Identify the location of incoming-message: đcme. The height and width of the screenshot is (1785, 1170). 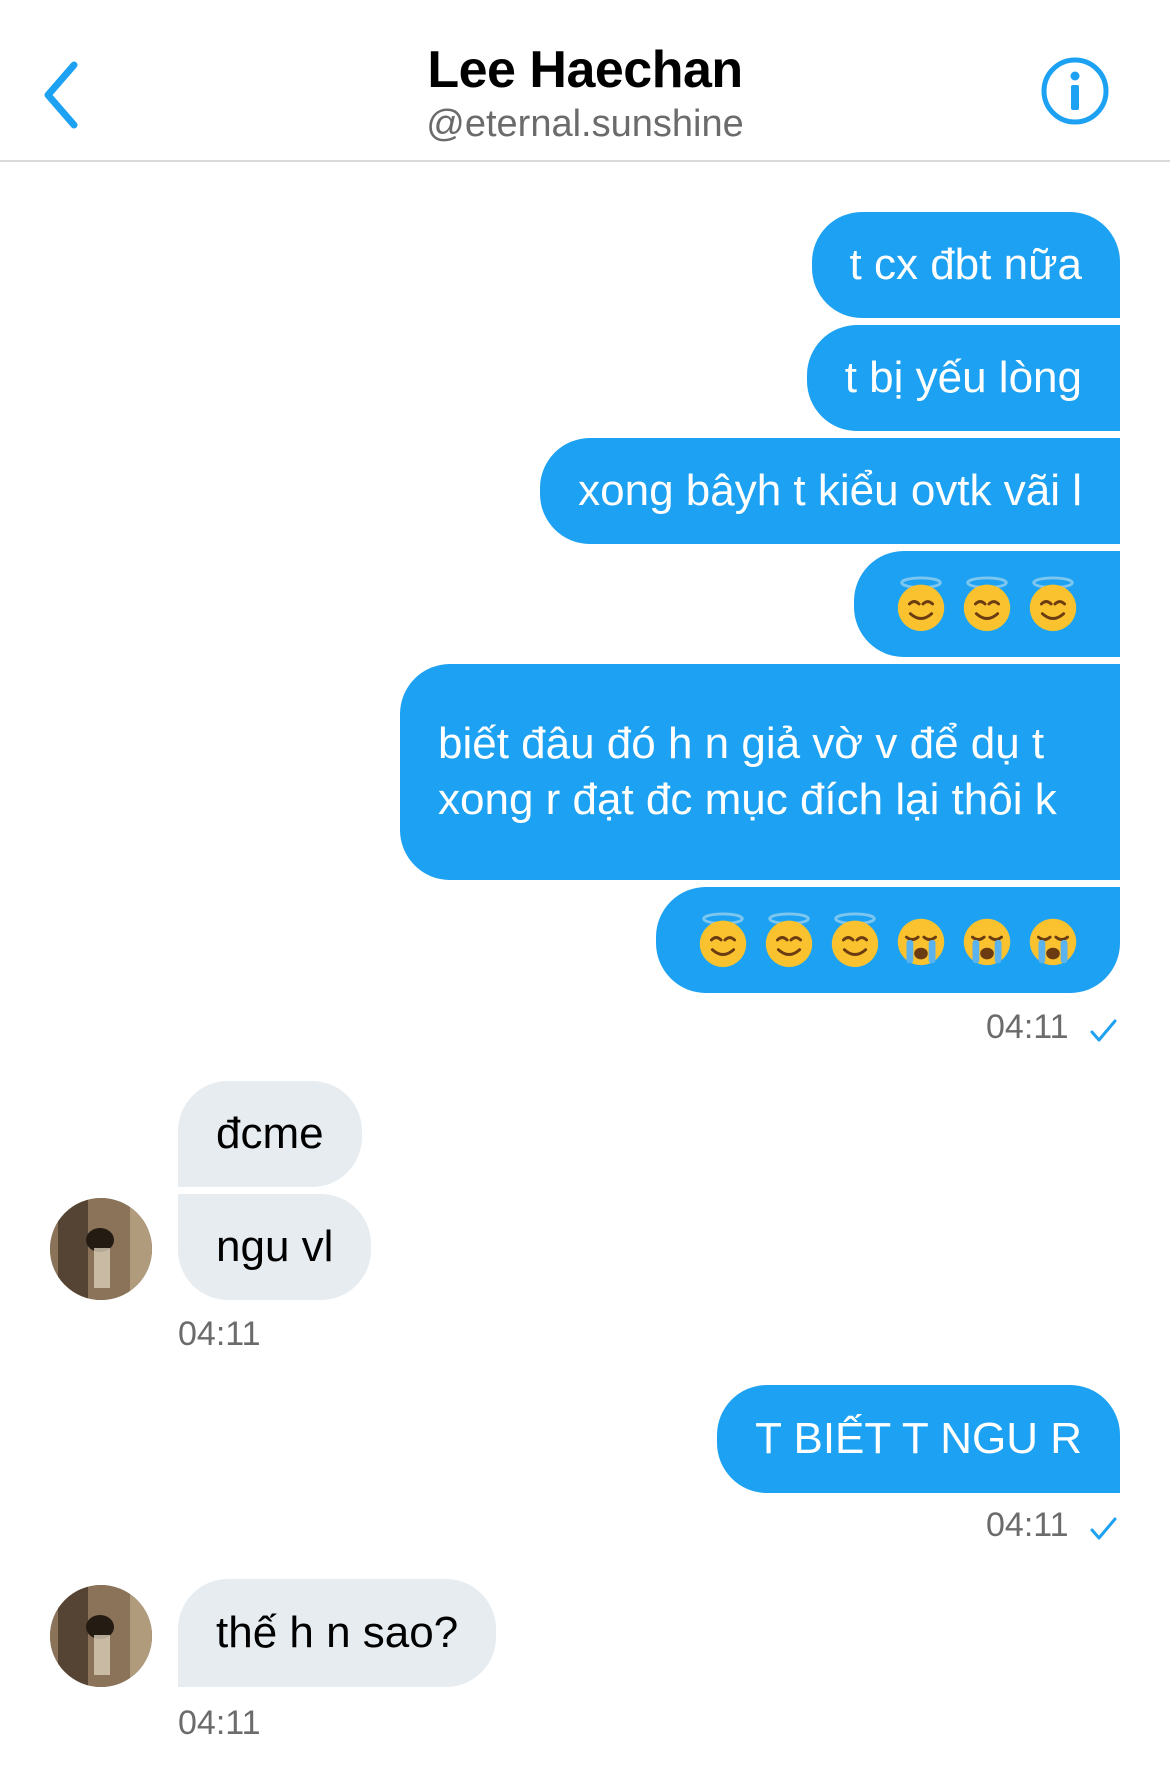
(270, 1134).